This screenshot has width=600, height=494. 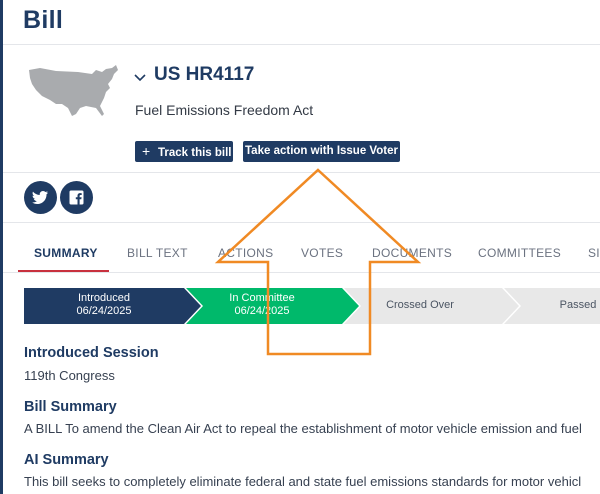 What do you see at coordinates (204, 74) in the screenshot?
I see `bill-id: US HR4117` at bounding box center [204, 74].